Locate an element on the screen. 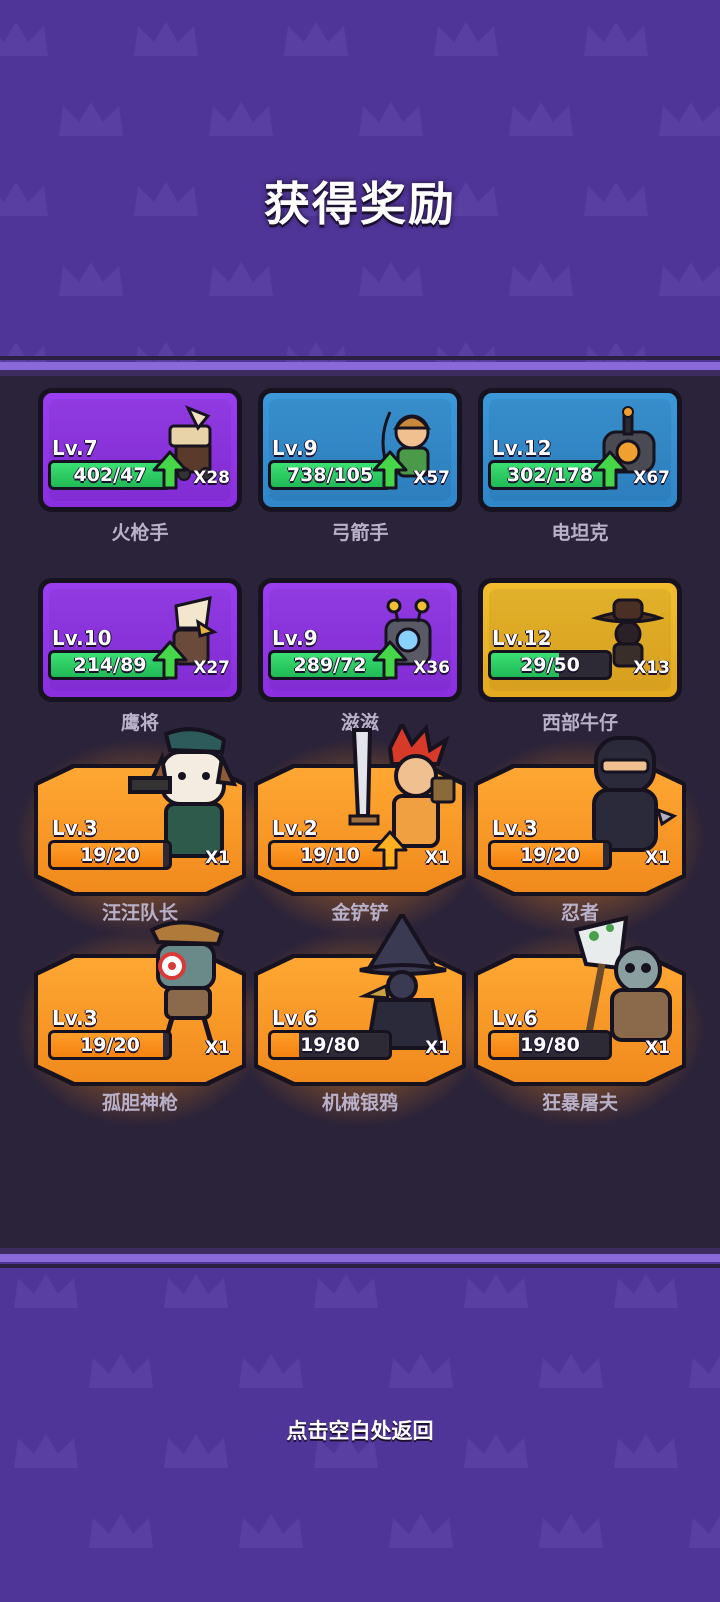 This screenshot has height=1602, width=720. shard-count: X28 is located at coordinates (211, 478).